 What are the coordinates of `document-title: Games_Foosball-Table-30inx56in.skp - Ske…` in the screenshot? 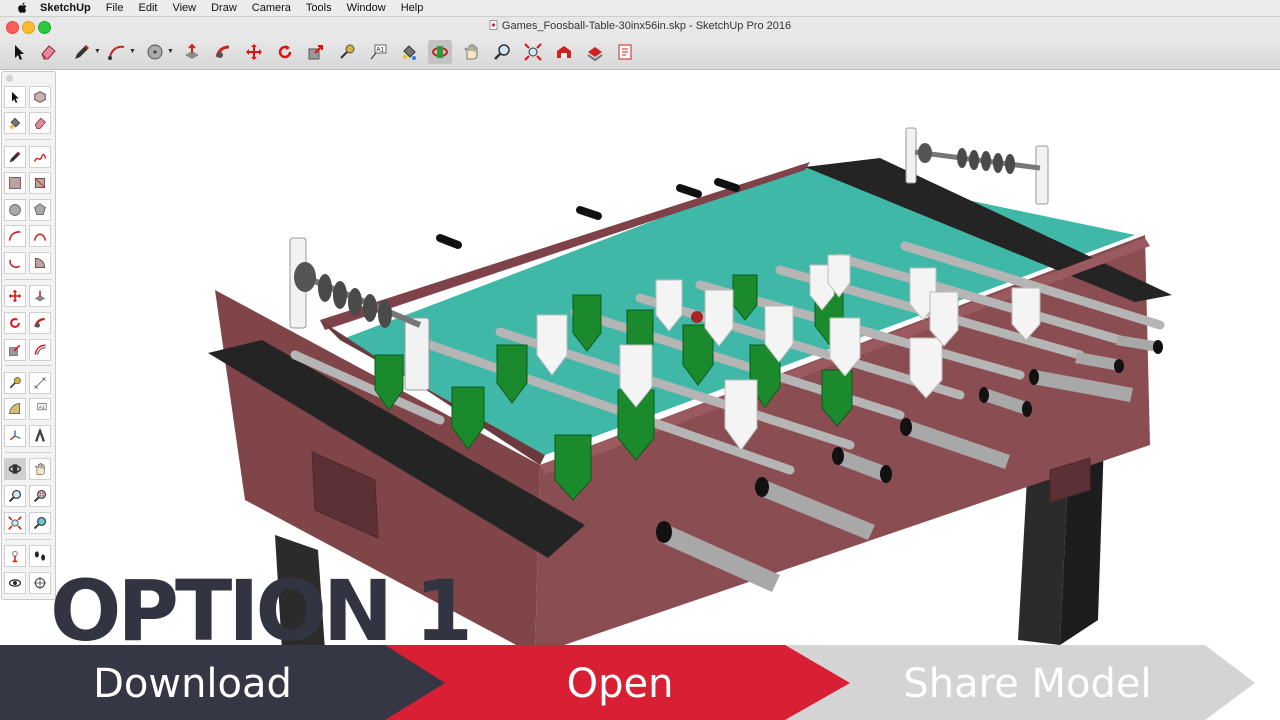 It's located at (640, 26).